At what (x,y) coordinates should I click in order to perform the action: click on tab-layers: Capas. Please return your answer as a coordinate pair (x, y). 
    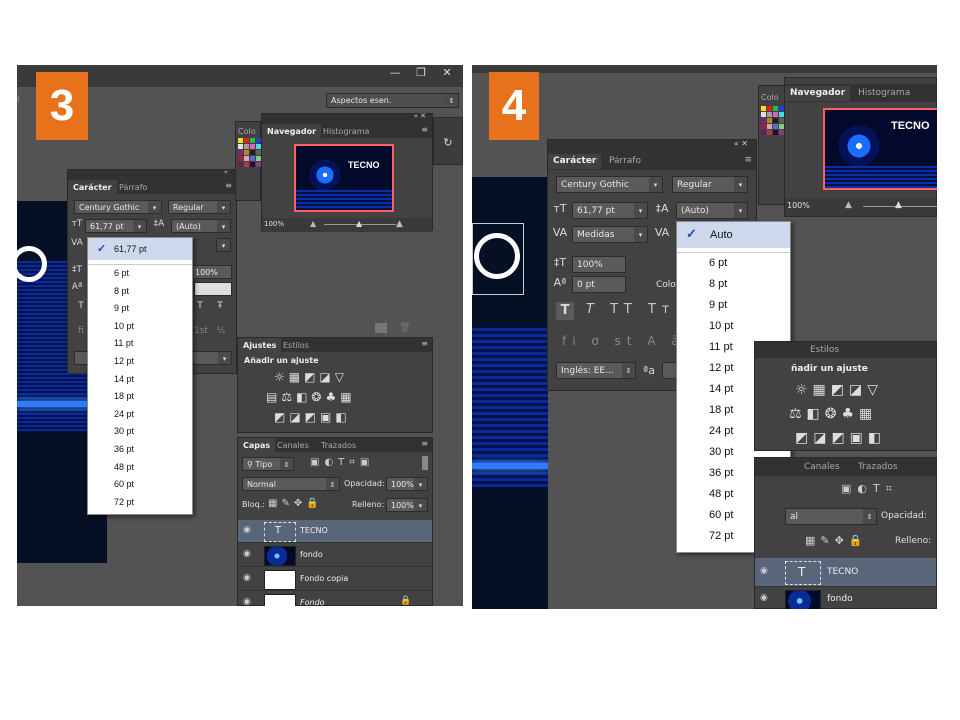
    Looking at the image, I should click on (257, 445).